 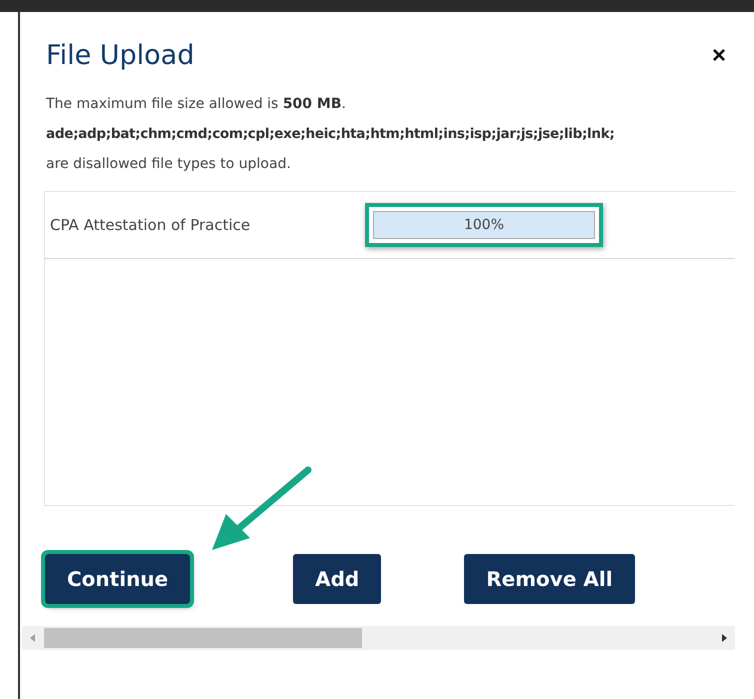 I want to click on horizontal-scrollbar, so click(x=378, y=638).